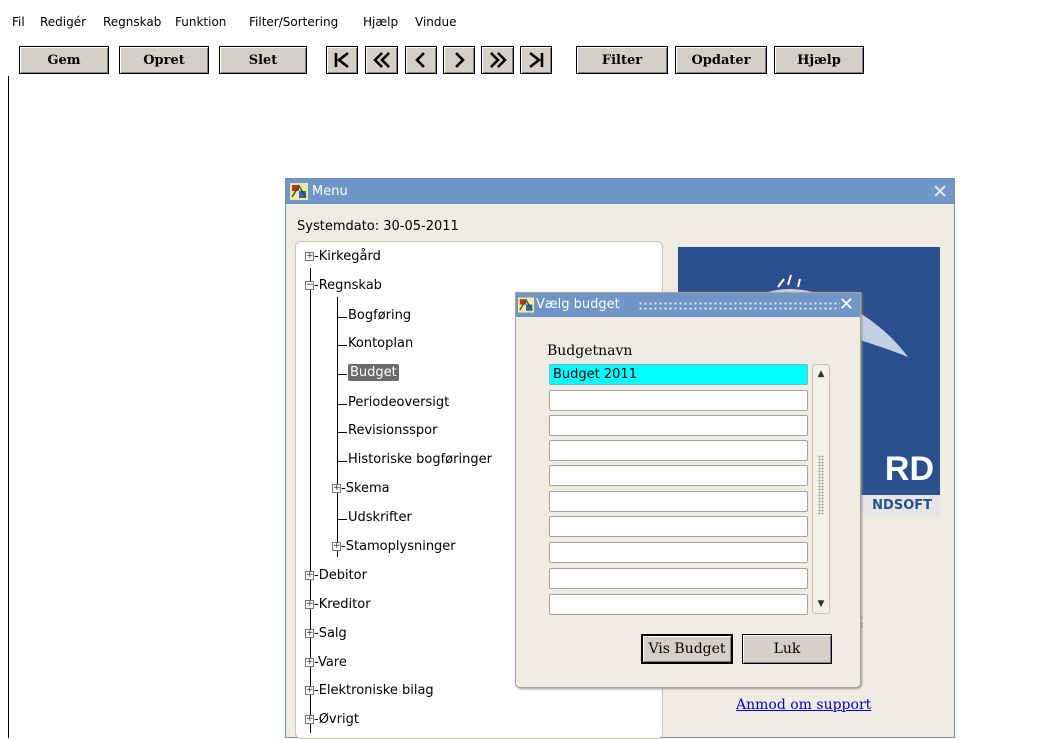 Image resolution: width=1058 pixels, height=739 pixels. Describe the element at coordinates (821, 374) in the screenshot. I see `scroll-up-icon: ▲` at that location.